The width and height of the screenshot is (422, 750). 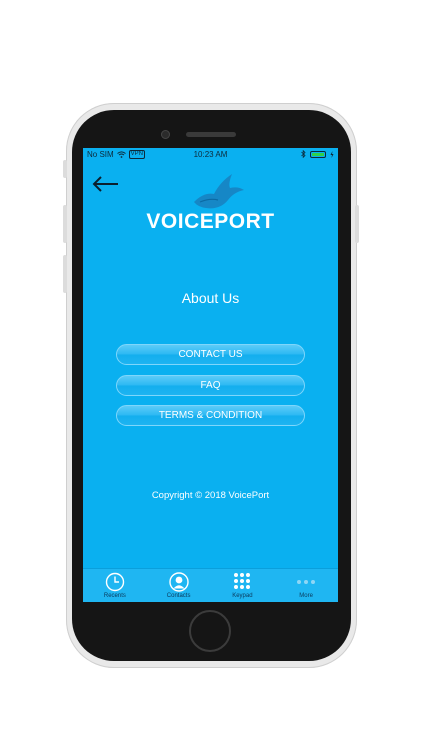 I want to click on clock-icon, so click(x=115, y=582).